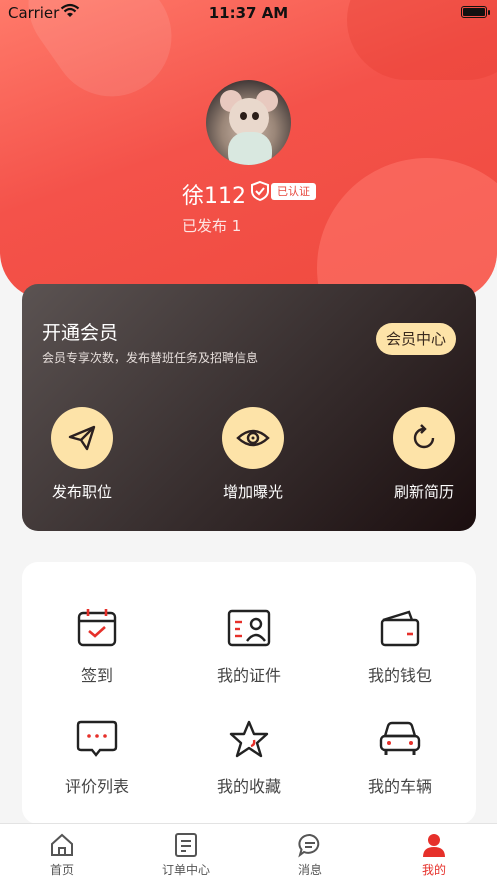  Describe the element at coordinates (249, 628) in the screenshot. I see `id-card-icon` at that location.